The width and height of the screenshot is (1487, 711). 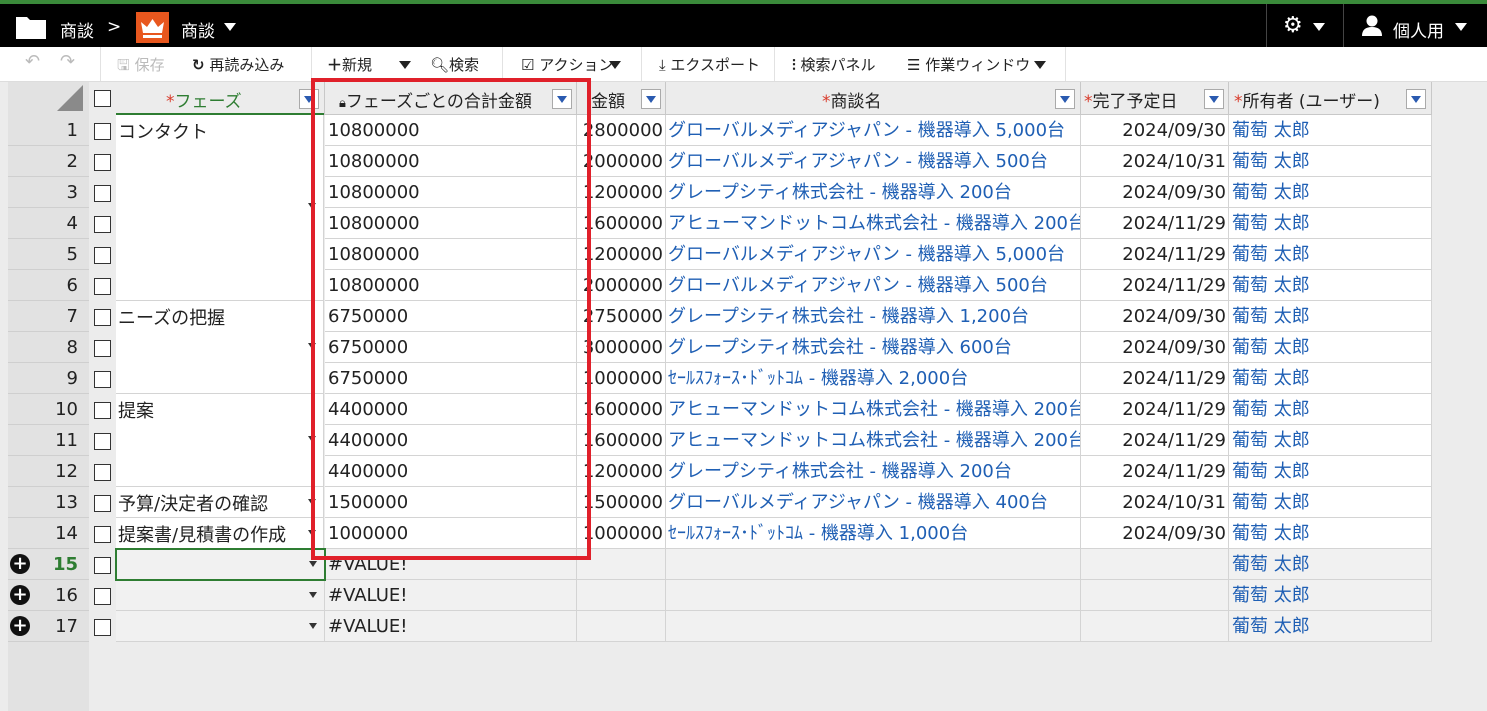 What do you see at coordinates (220, 208) in the screenshot?
I see `phase-cell: コンタクト` at bounding box center [220, 208].